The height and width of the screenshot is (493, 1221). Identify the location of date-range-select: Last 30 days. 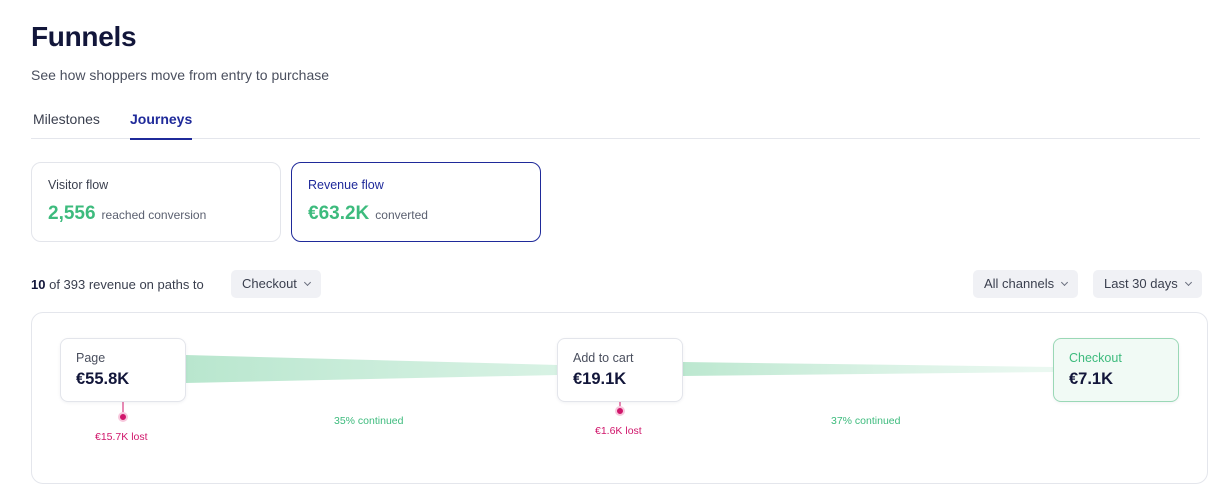
(1147, 284).